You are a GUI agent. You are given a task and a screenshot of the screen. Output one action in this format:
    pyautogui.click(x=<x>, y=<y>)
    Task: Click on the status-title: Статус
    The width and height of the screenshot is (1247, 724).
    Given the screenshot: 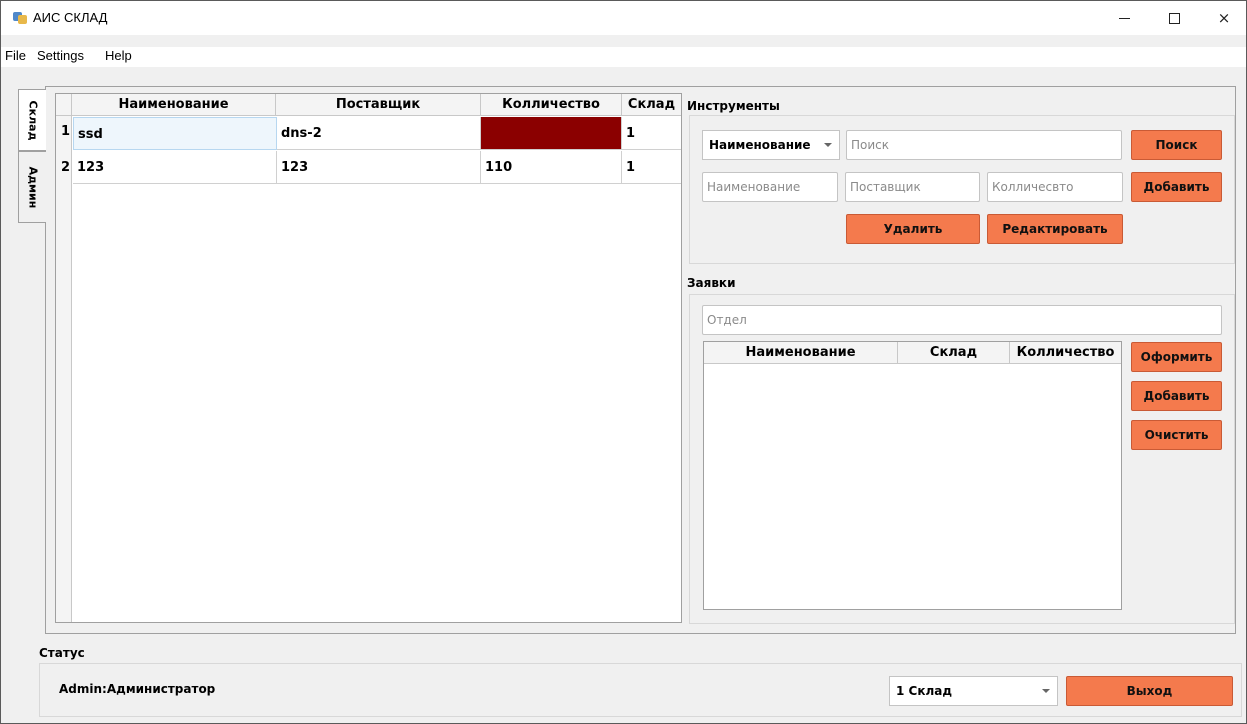 What is the action you would take?
    pyautogui.click(x=62, y=653)
    